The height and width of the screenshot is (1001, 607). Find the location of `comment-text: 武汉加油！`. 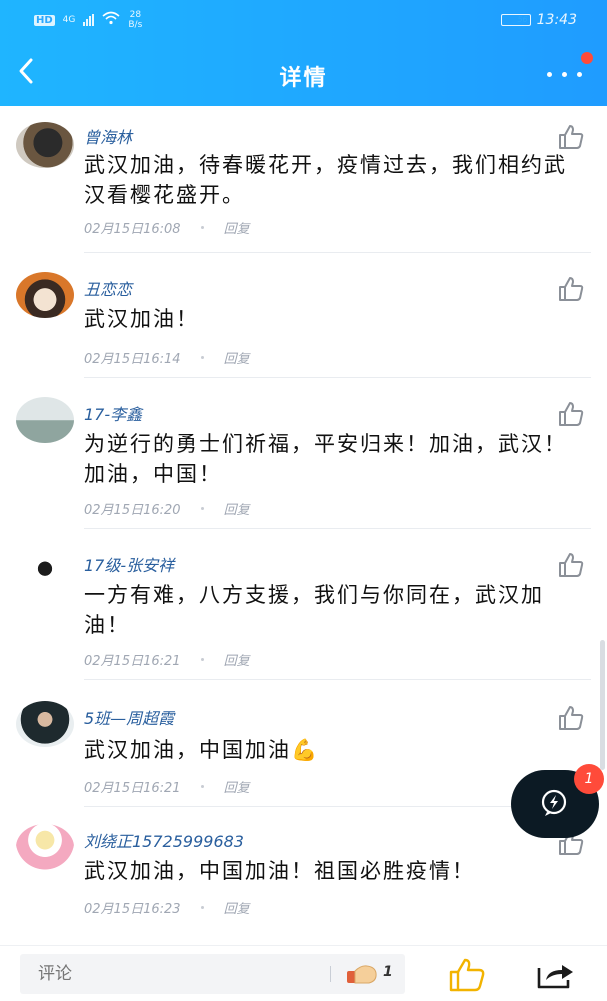

comment-text: 武汉加油！ is located at coordinates (141, 319).